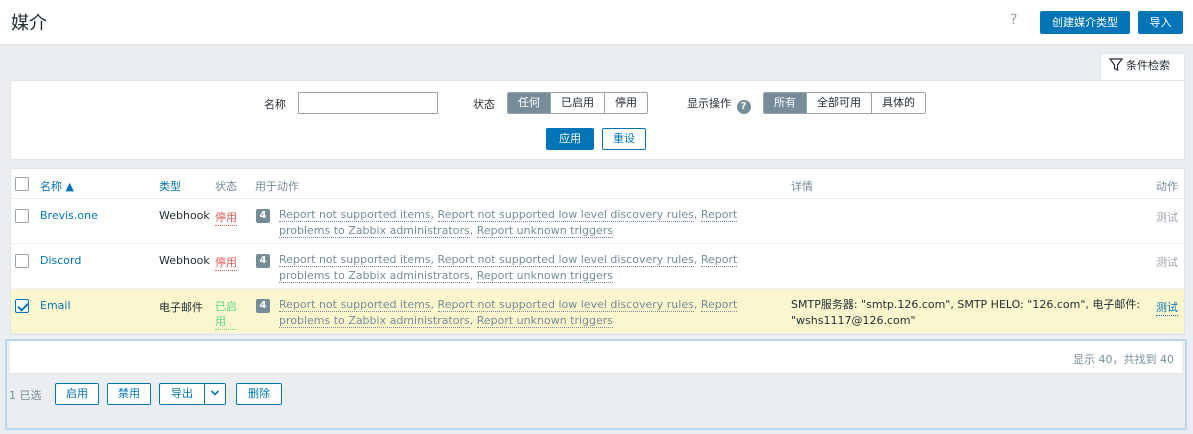 Image resolution: width=1193 pixels, height=434 pixels. I want to click on column-name: 名称 ▲, so click(57, 186).